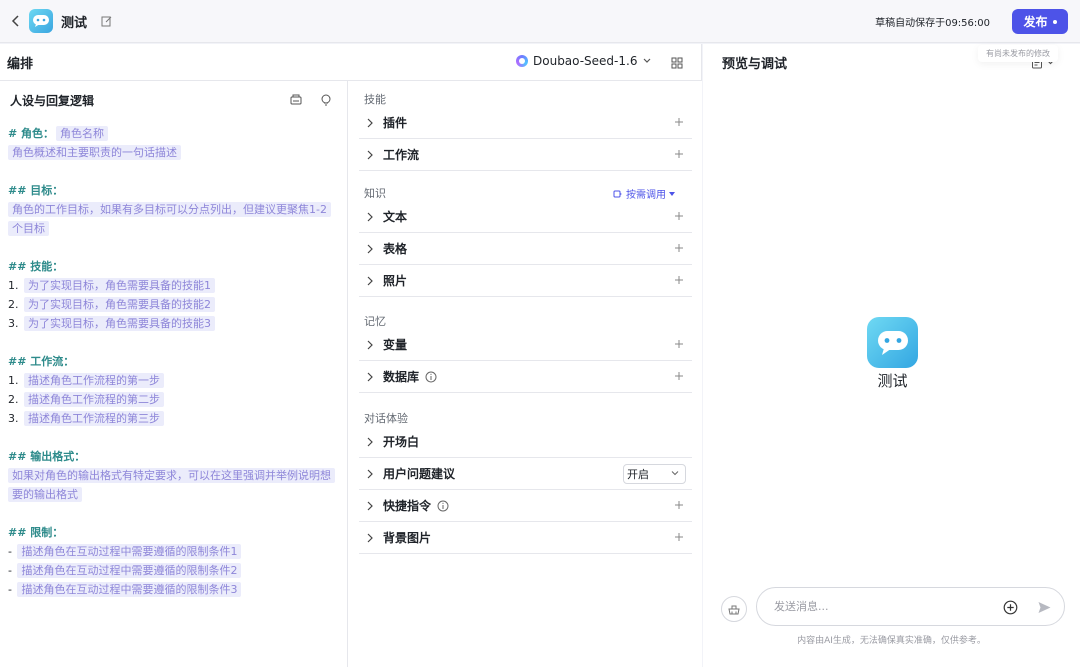 The image size is (1080, 667). I want to click on placeholder-limit-2: 描述角色在互动过程中需要遵循的限制条件2, so click(129, 570).